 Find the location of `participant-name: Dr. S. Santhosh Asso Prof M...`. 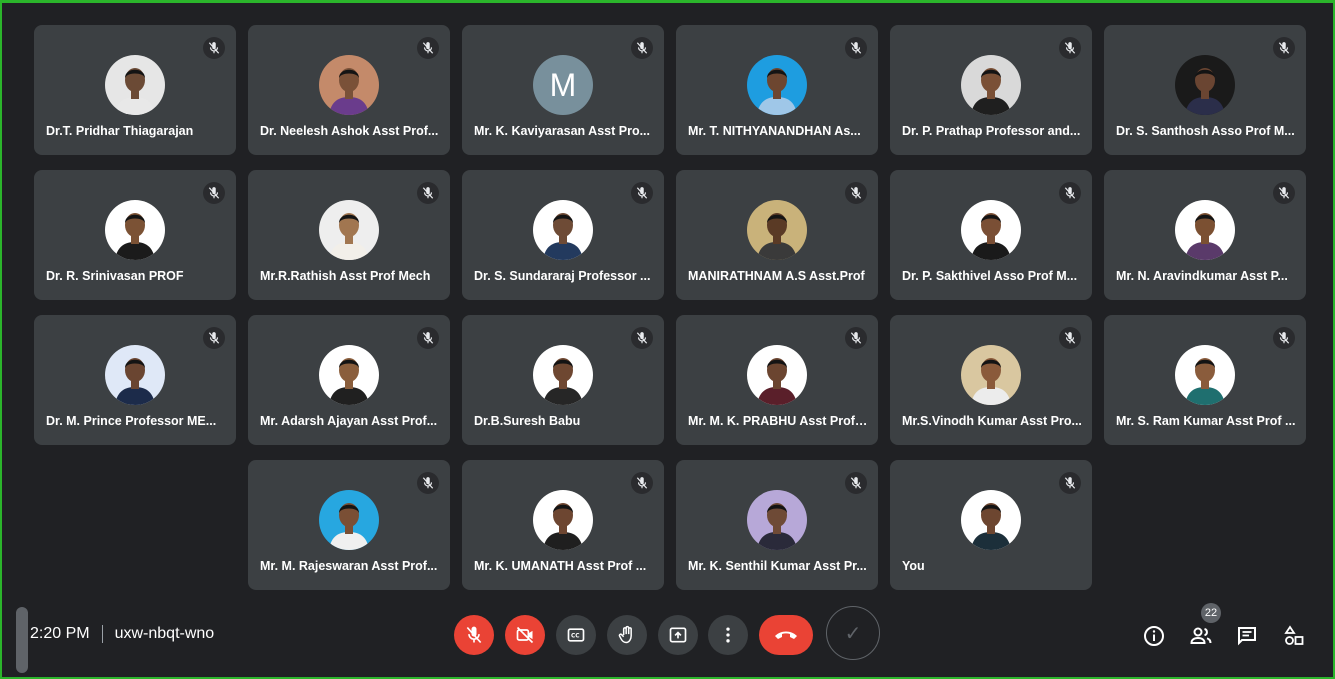

participant-name: Dr. S. Santhosh Asso Prof M... is located at coordinates (1205, 131).